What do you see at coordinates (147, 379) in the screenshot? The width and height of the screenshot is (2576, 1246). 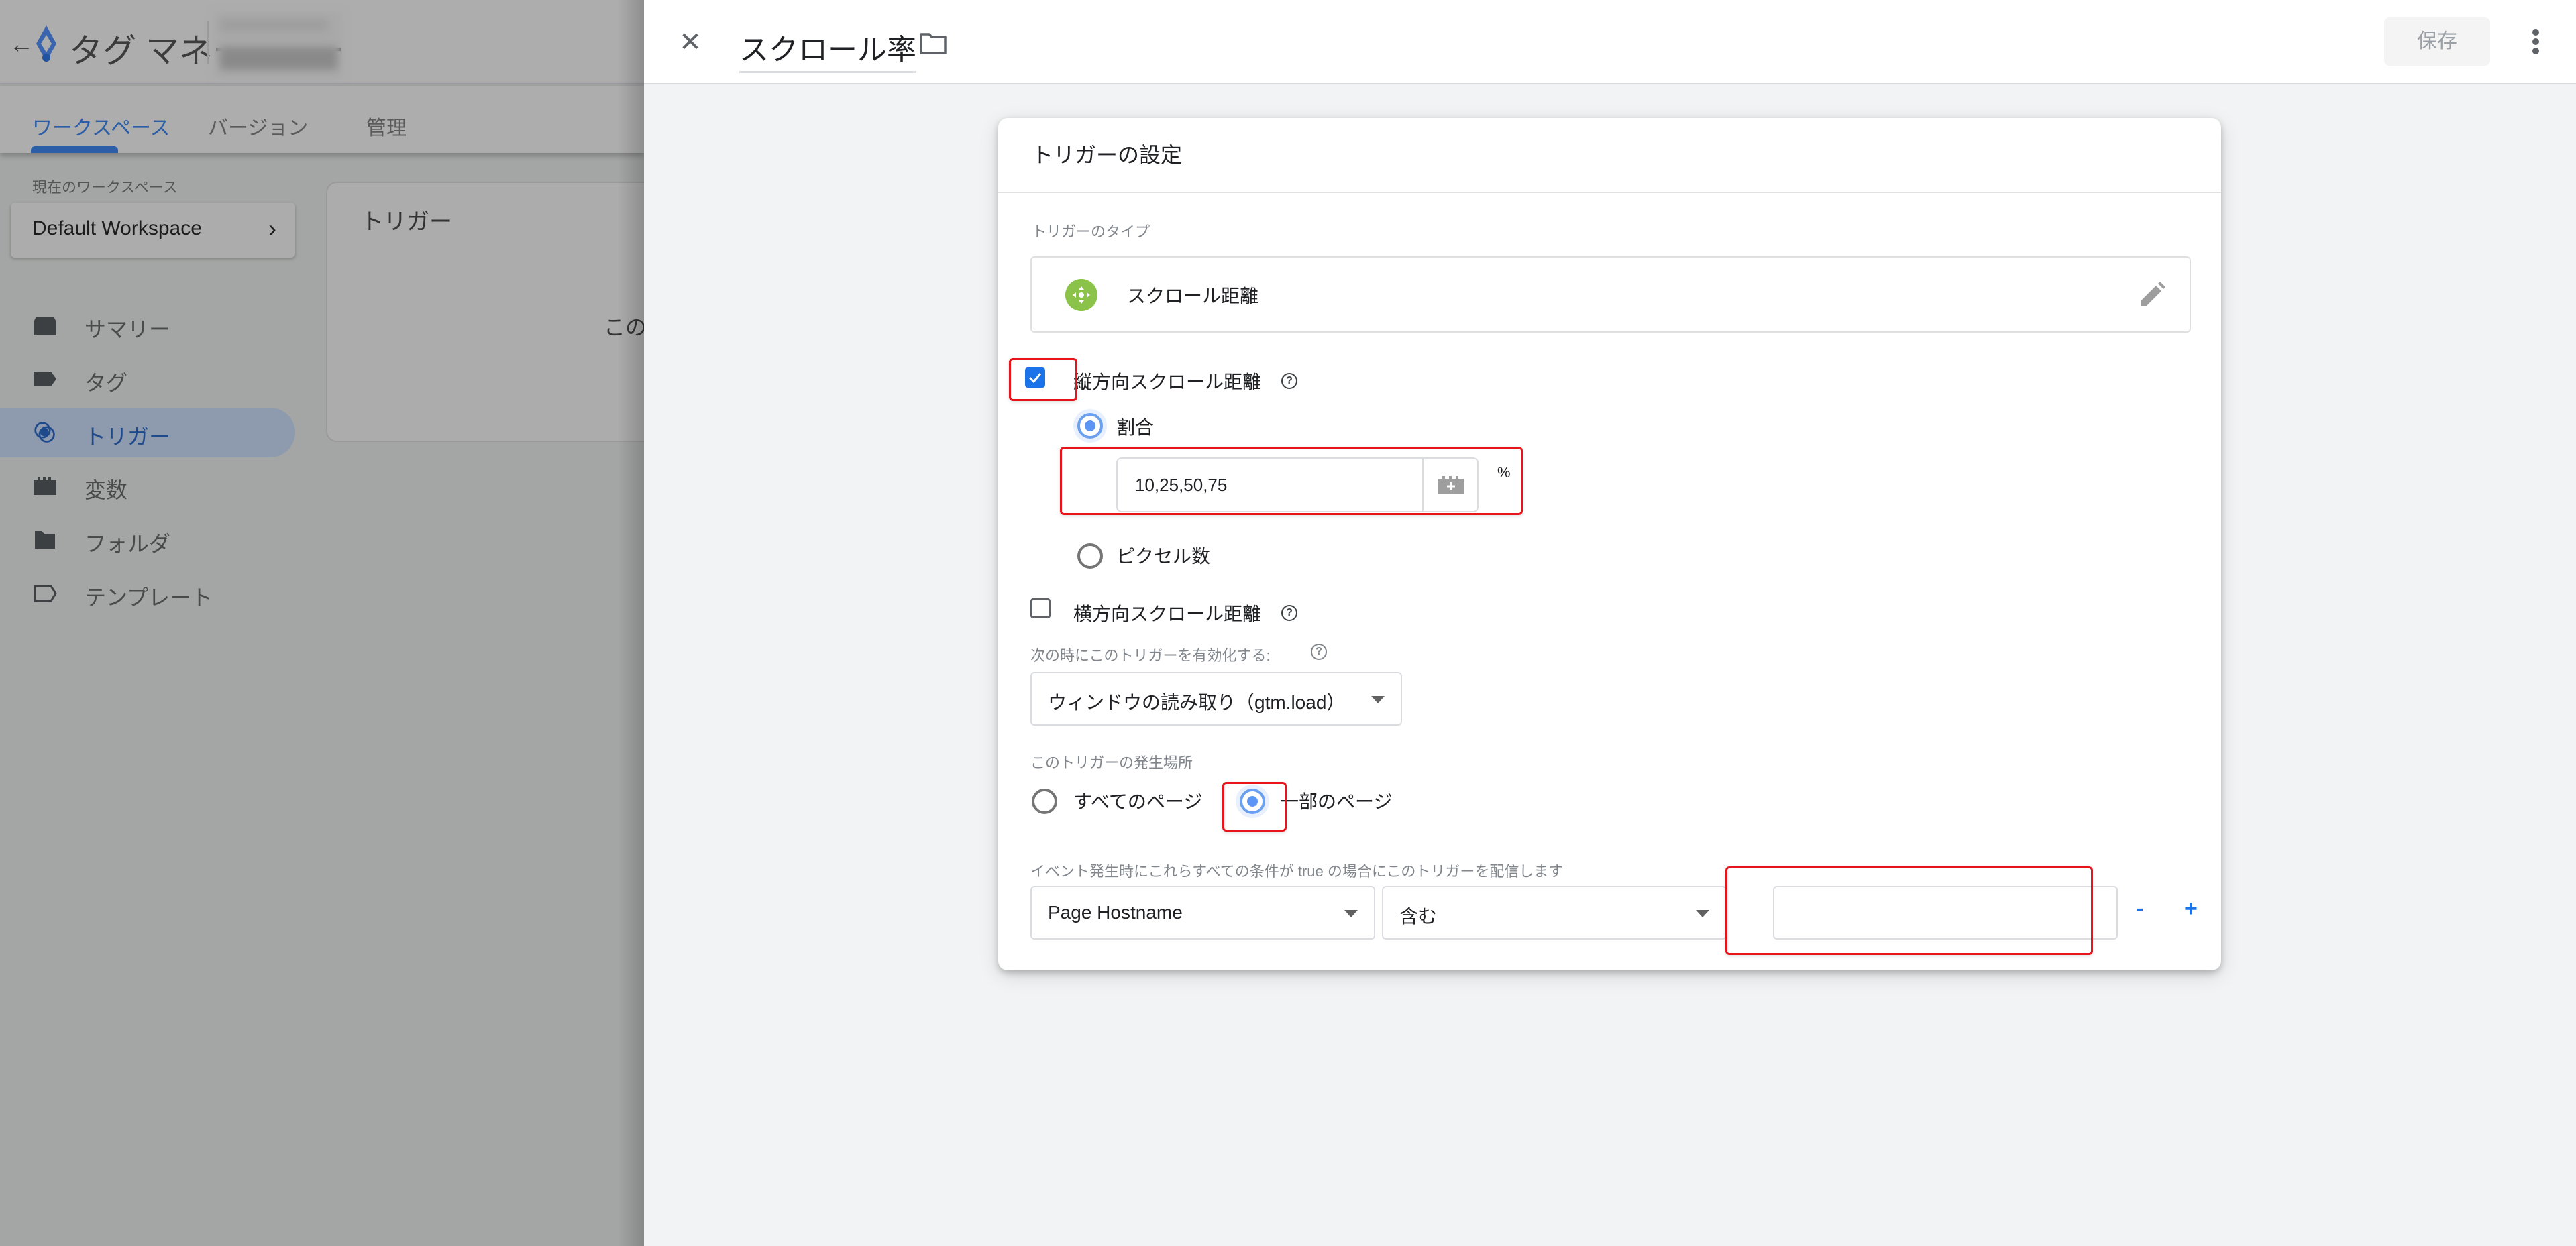 I see `sidebar-item-tags: タグ` at bounding box center [147, 379].